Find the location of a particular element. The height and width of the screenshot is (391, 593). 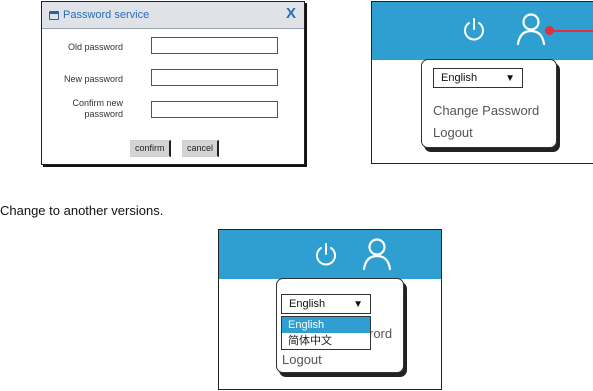

dialog-title-bar: Password service is located at coordinates (99, 15).